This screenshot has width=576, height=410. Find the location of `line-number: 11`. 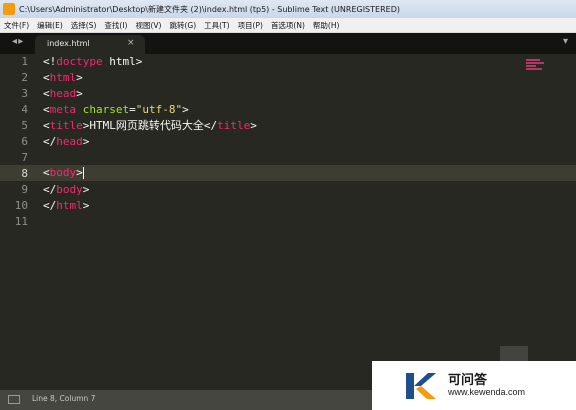

line-number: 11 is located at coordinates (21, 221).